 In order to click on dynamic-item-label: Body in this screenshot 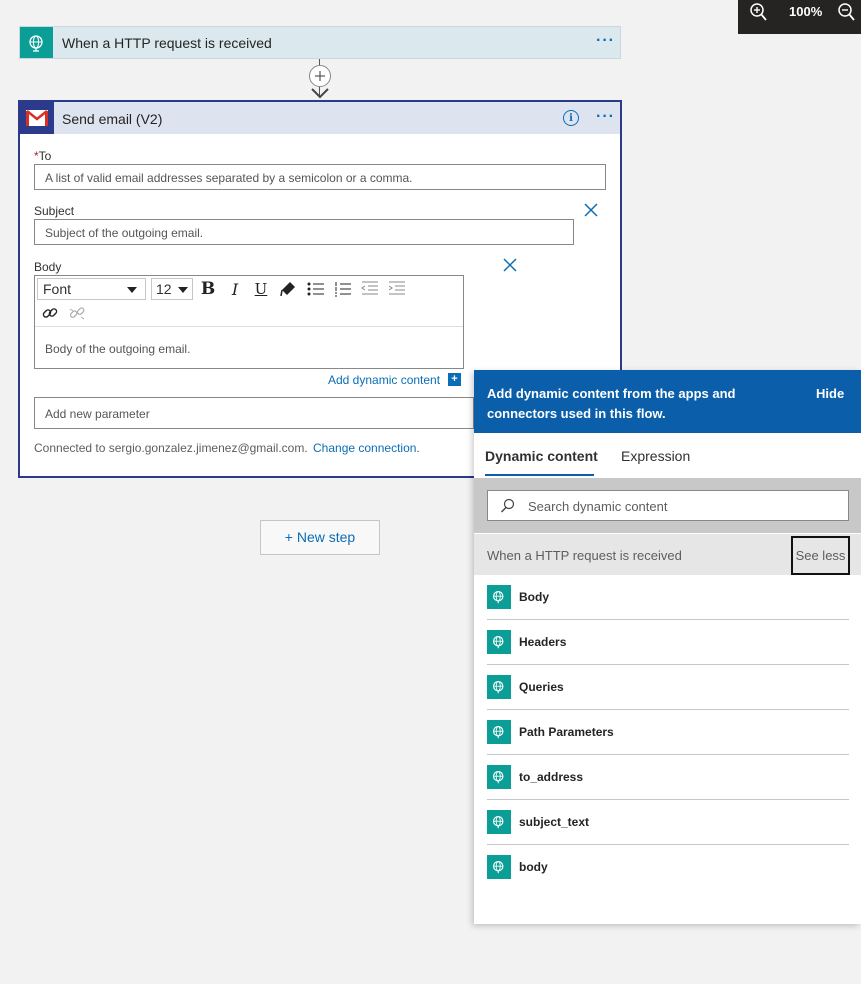, I will do `click(534, 597)`.